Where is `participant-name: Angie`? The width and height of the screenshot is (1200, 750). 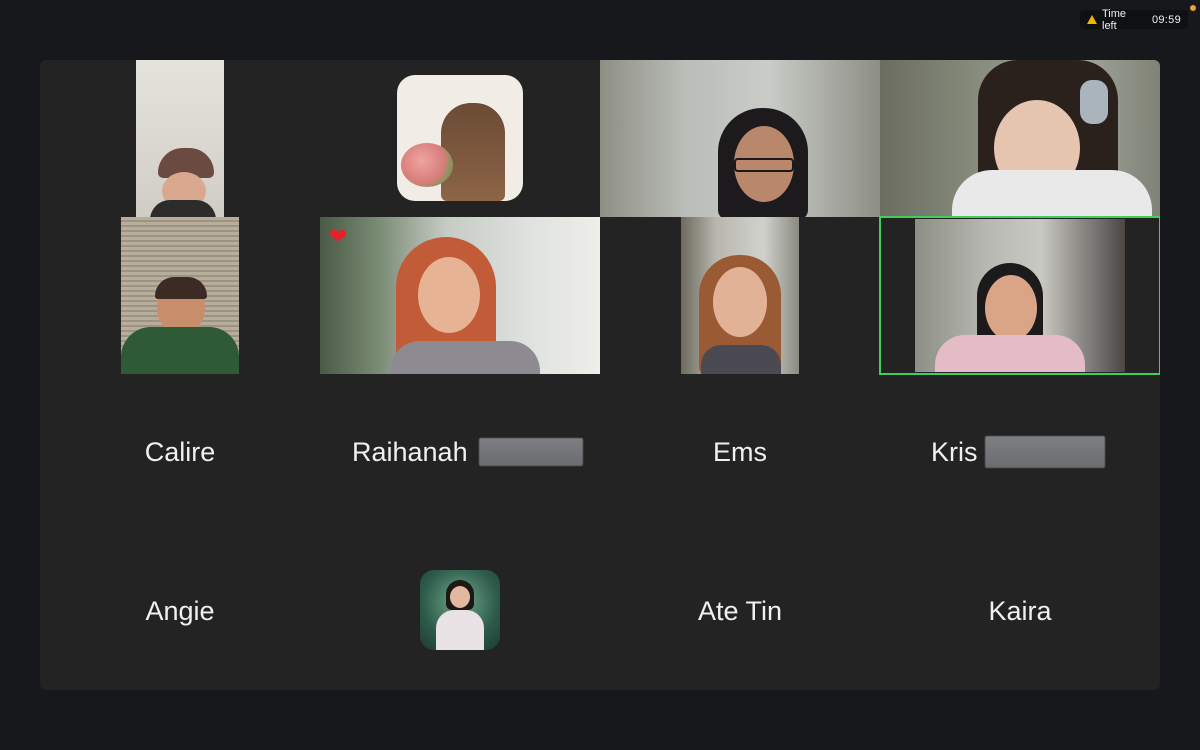 participant-name: Angie is located at coordinates (180, 611).